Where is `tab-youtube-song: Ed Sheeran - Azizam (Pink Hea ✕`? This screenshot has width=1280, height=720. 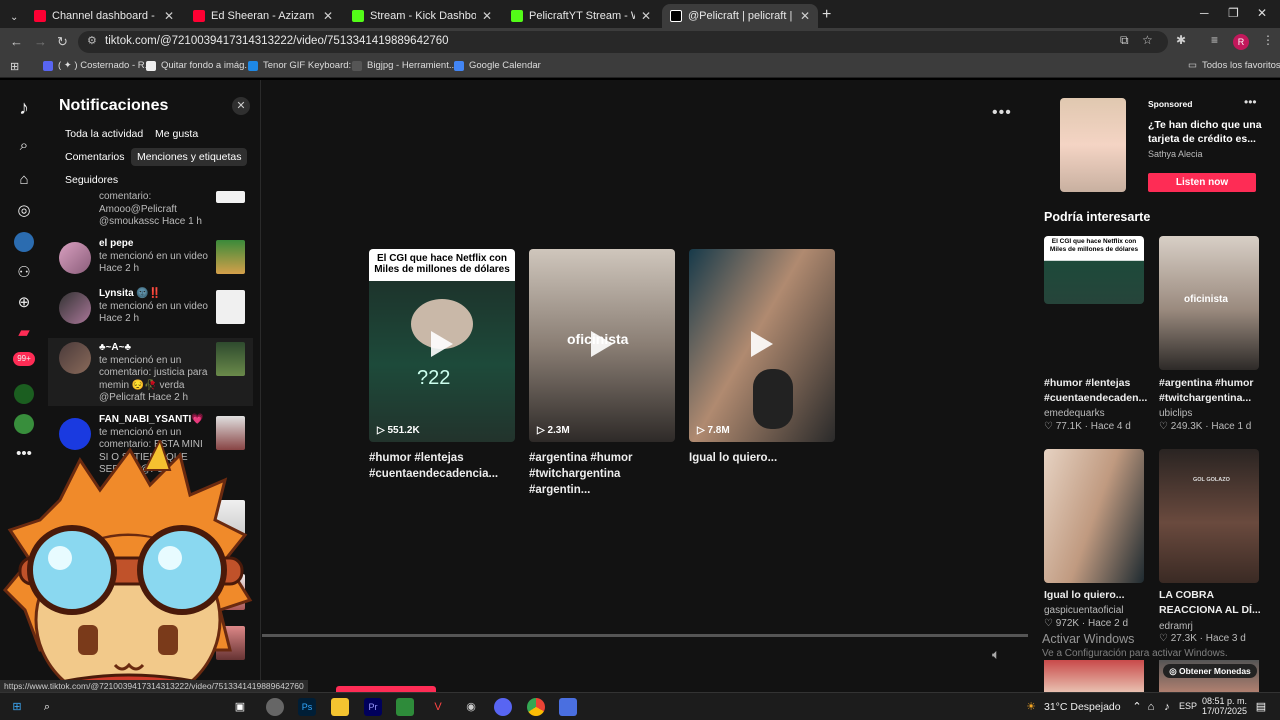
tab-youtube-song: Ed Sheeran - Azizam (Pink Hea ✕ is located at coordinates (263, 16).